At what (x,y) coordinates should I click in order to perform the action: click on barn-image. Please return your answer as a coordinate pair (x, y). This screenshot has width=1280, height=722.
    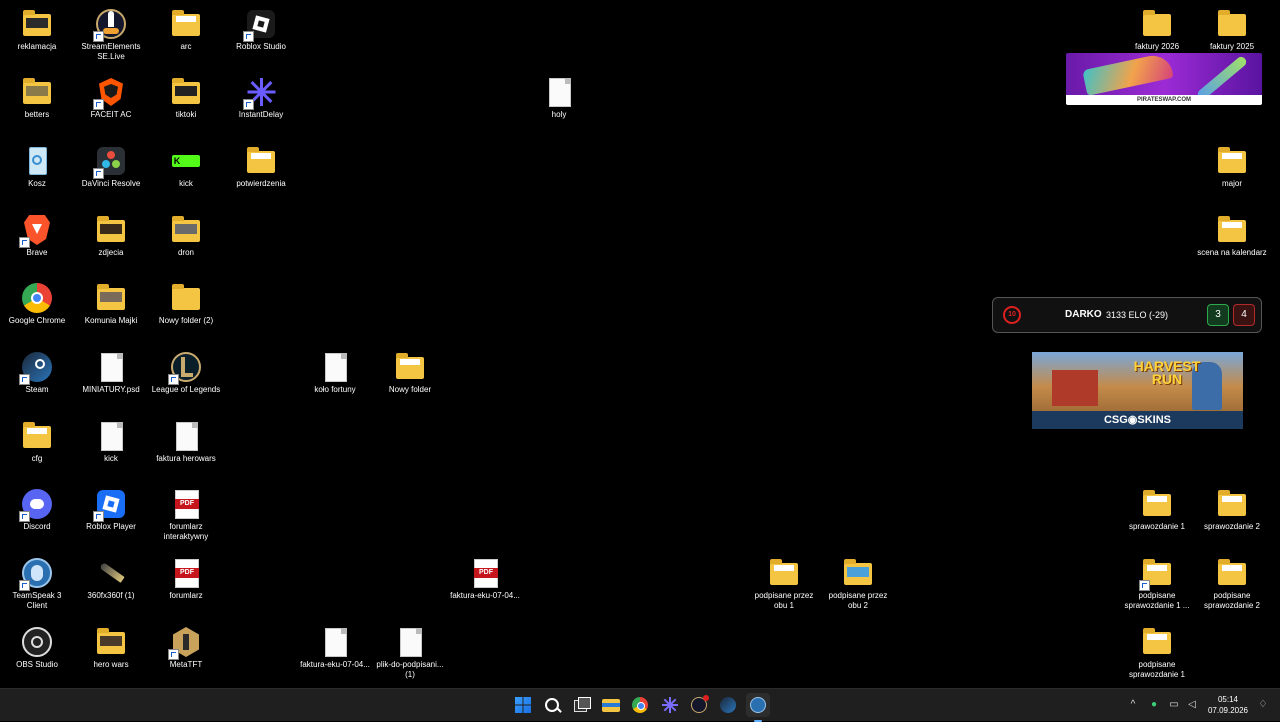
    Looking at the image, I should click on (1075, 388).